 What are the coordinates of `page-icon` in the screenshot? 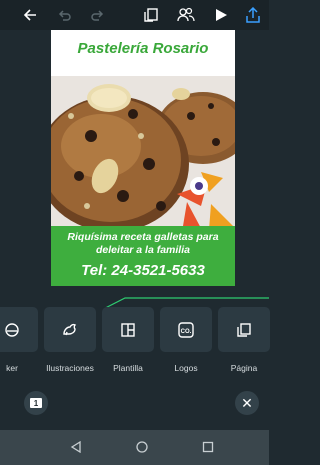 It's located at (244, 329).